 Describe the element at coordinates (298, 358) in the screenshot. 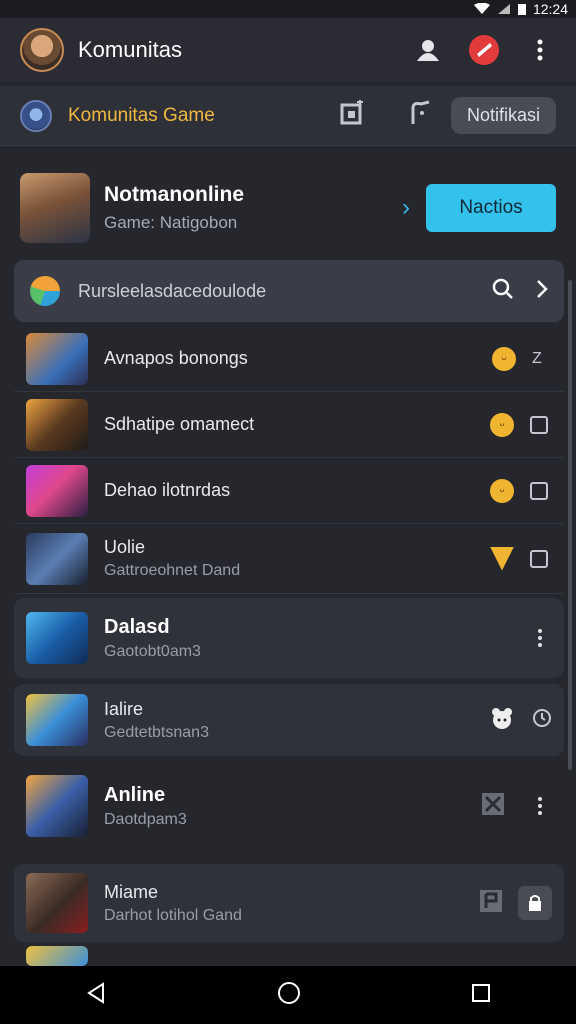

I see `list-item-text: Avnapos bonongs` at that location.